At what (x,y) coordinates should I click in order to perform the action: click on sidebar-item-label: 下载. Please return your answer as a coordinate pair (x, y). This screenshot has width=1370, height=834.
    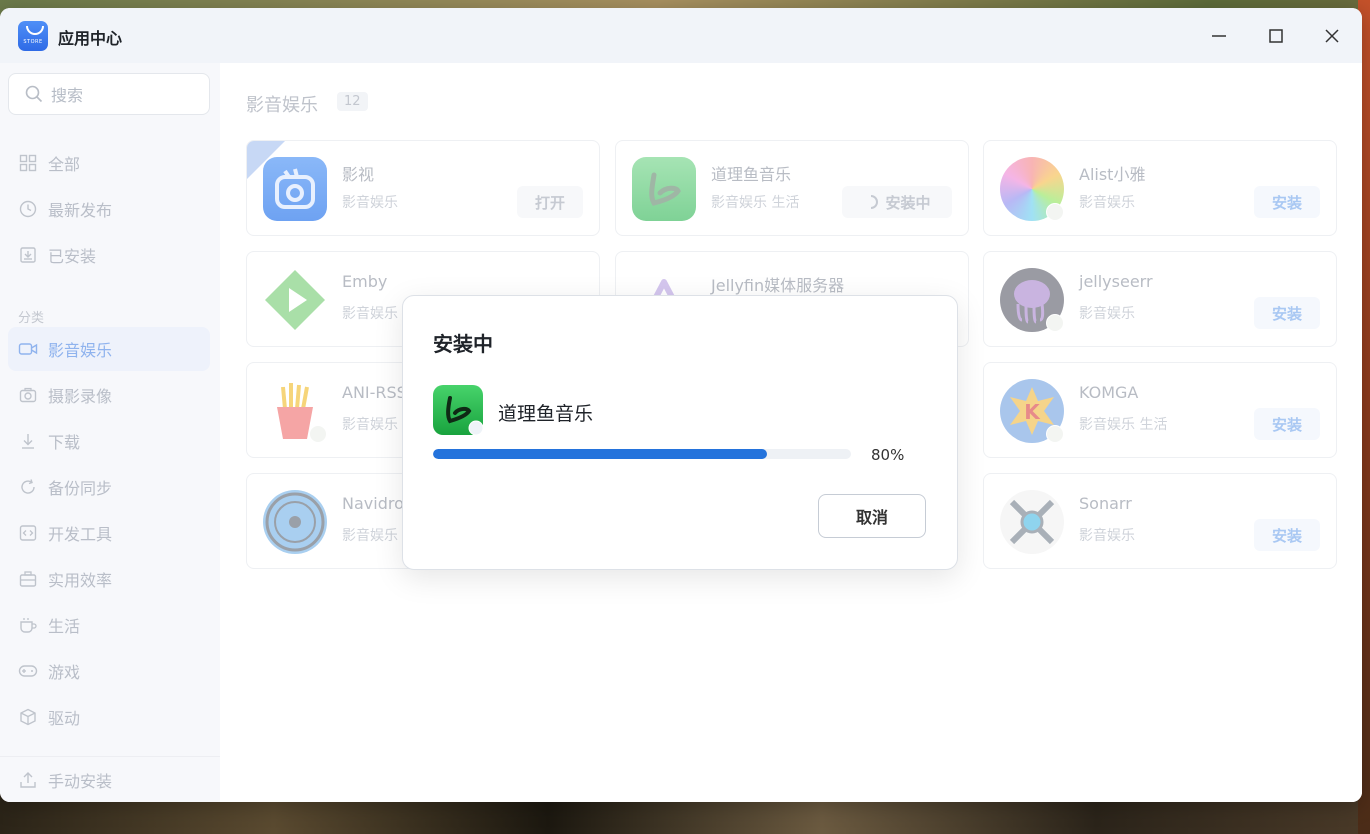
    Looking at the image, I should click on (64, 442).